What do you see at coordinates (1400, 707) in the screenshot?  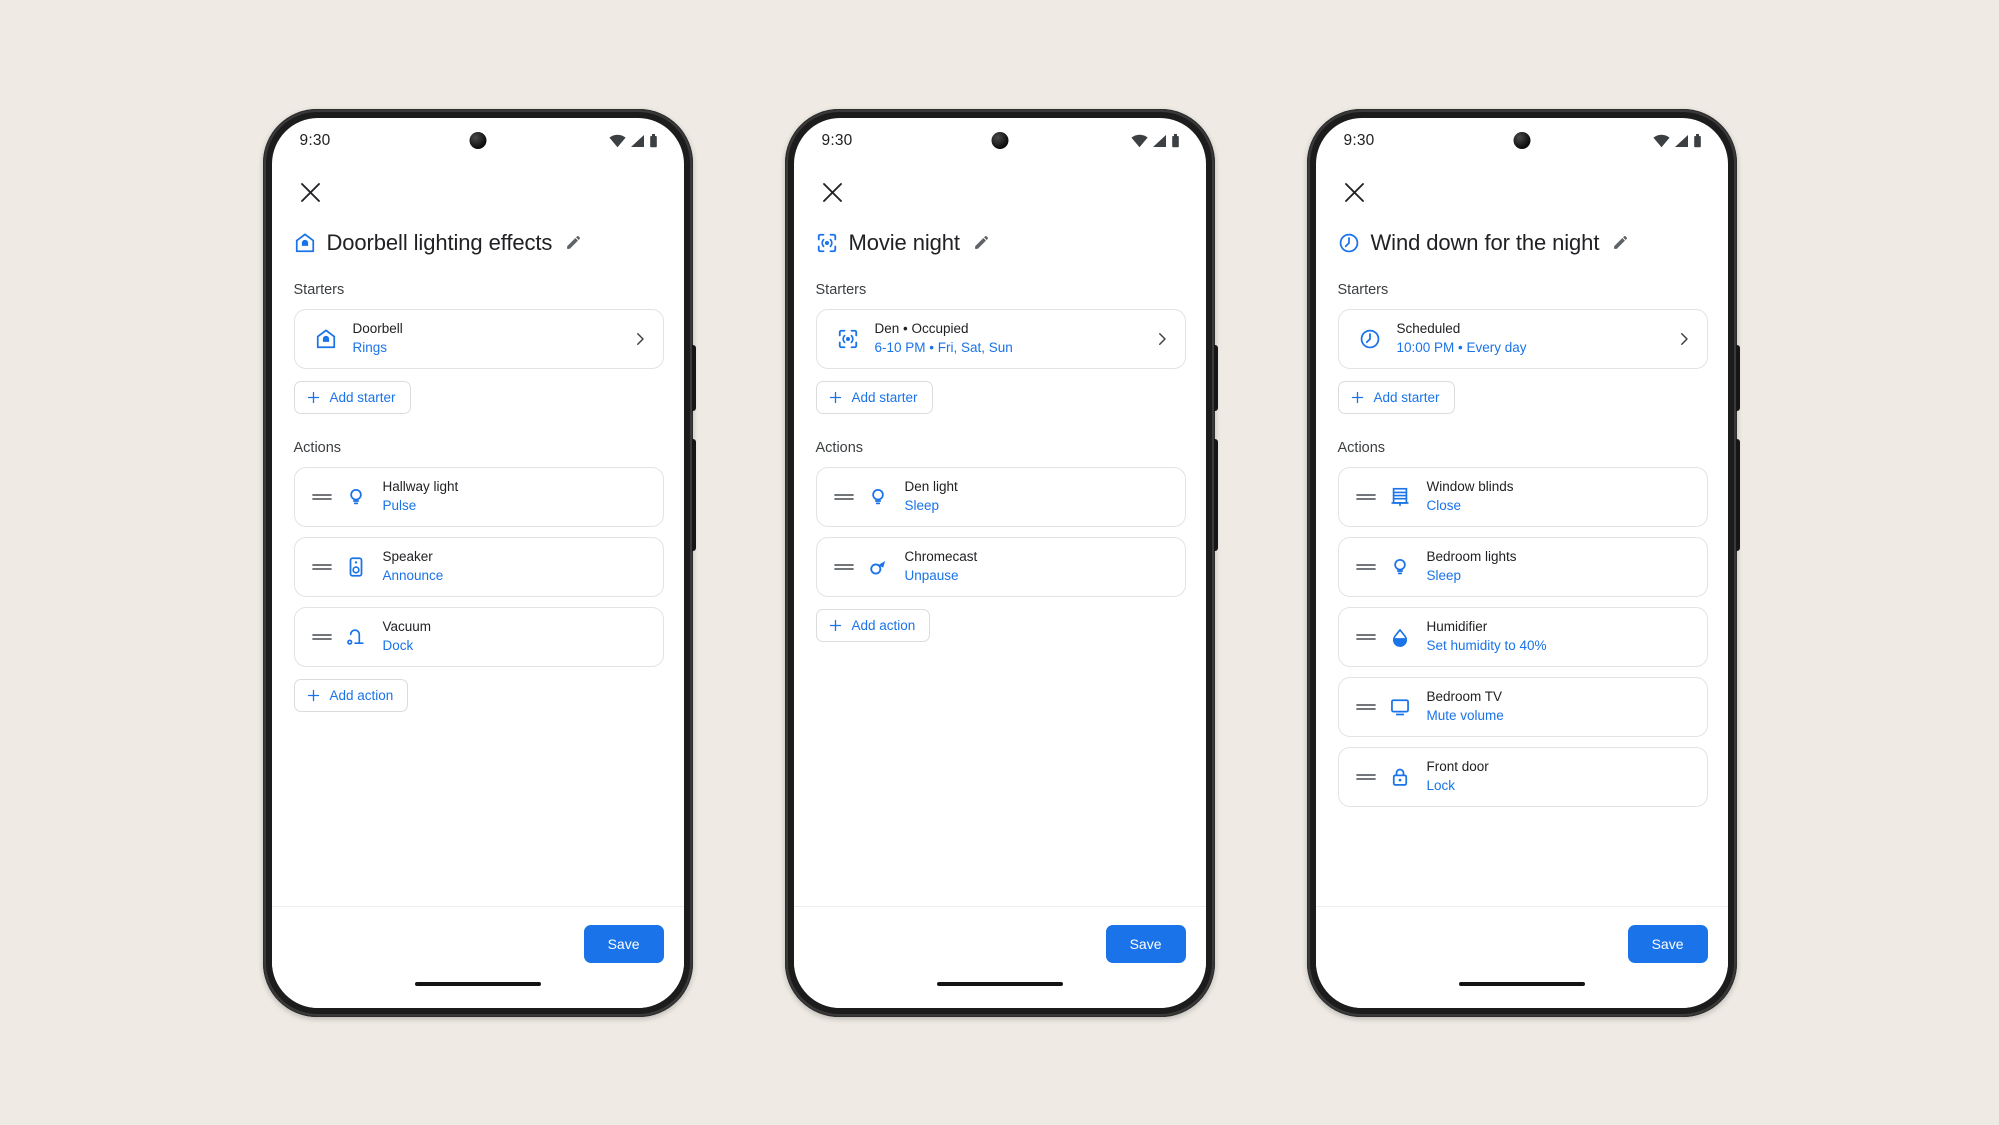 I see `tv-icon` at bounding box center [1400, 707].